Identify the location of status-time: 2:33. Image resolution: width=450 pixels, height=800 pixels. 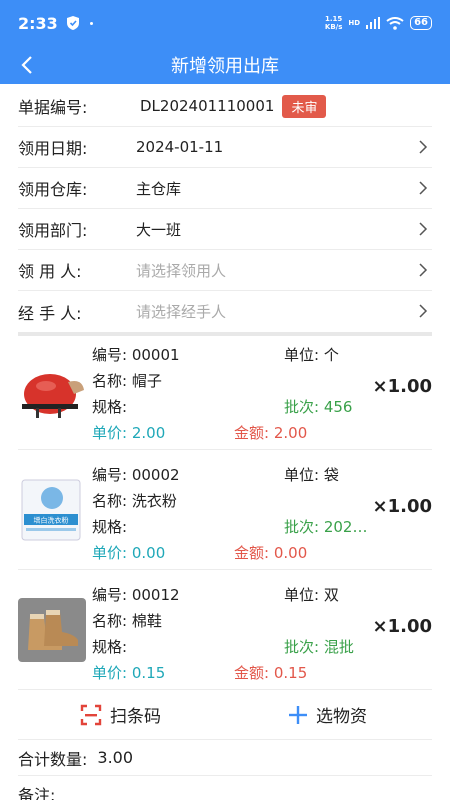
(38, 23).